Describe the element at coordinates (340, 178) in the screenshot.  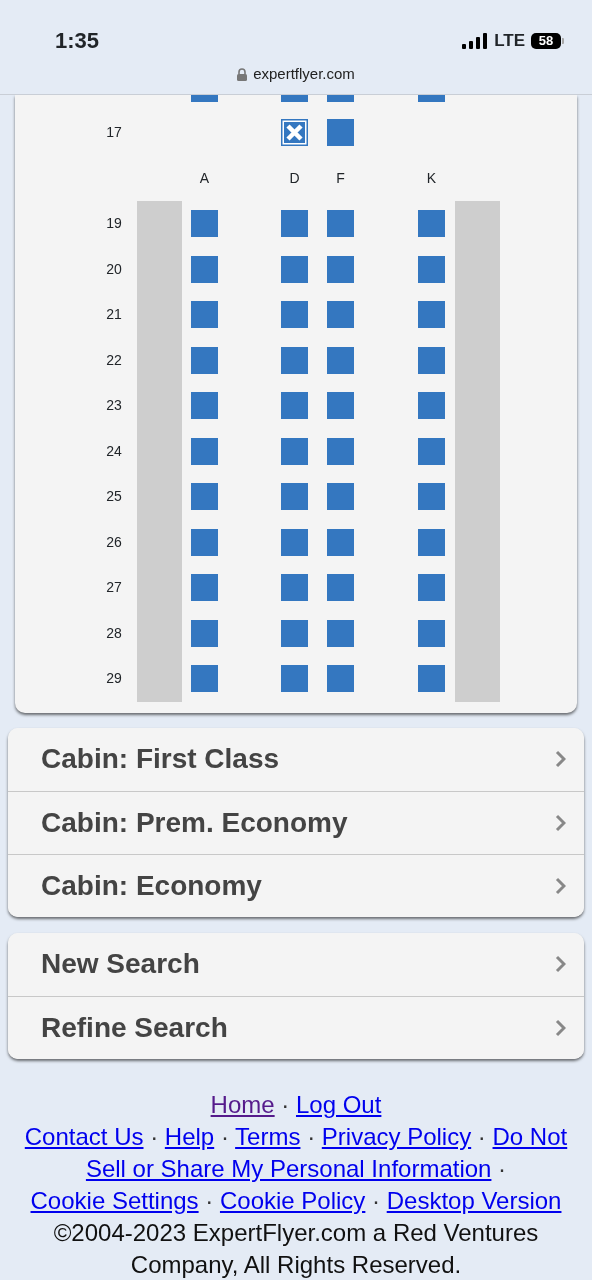
I see `column-label: F` at that location.